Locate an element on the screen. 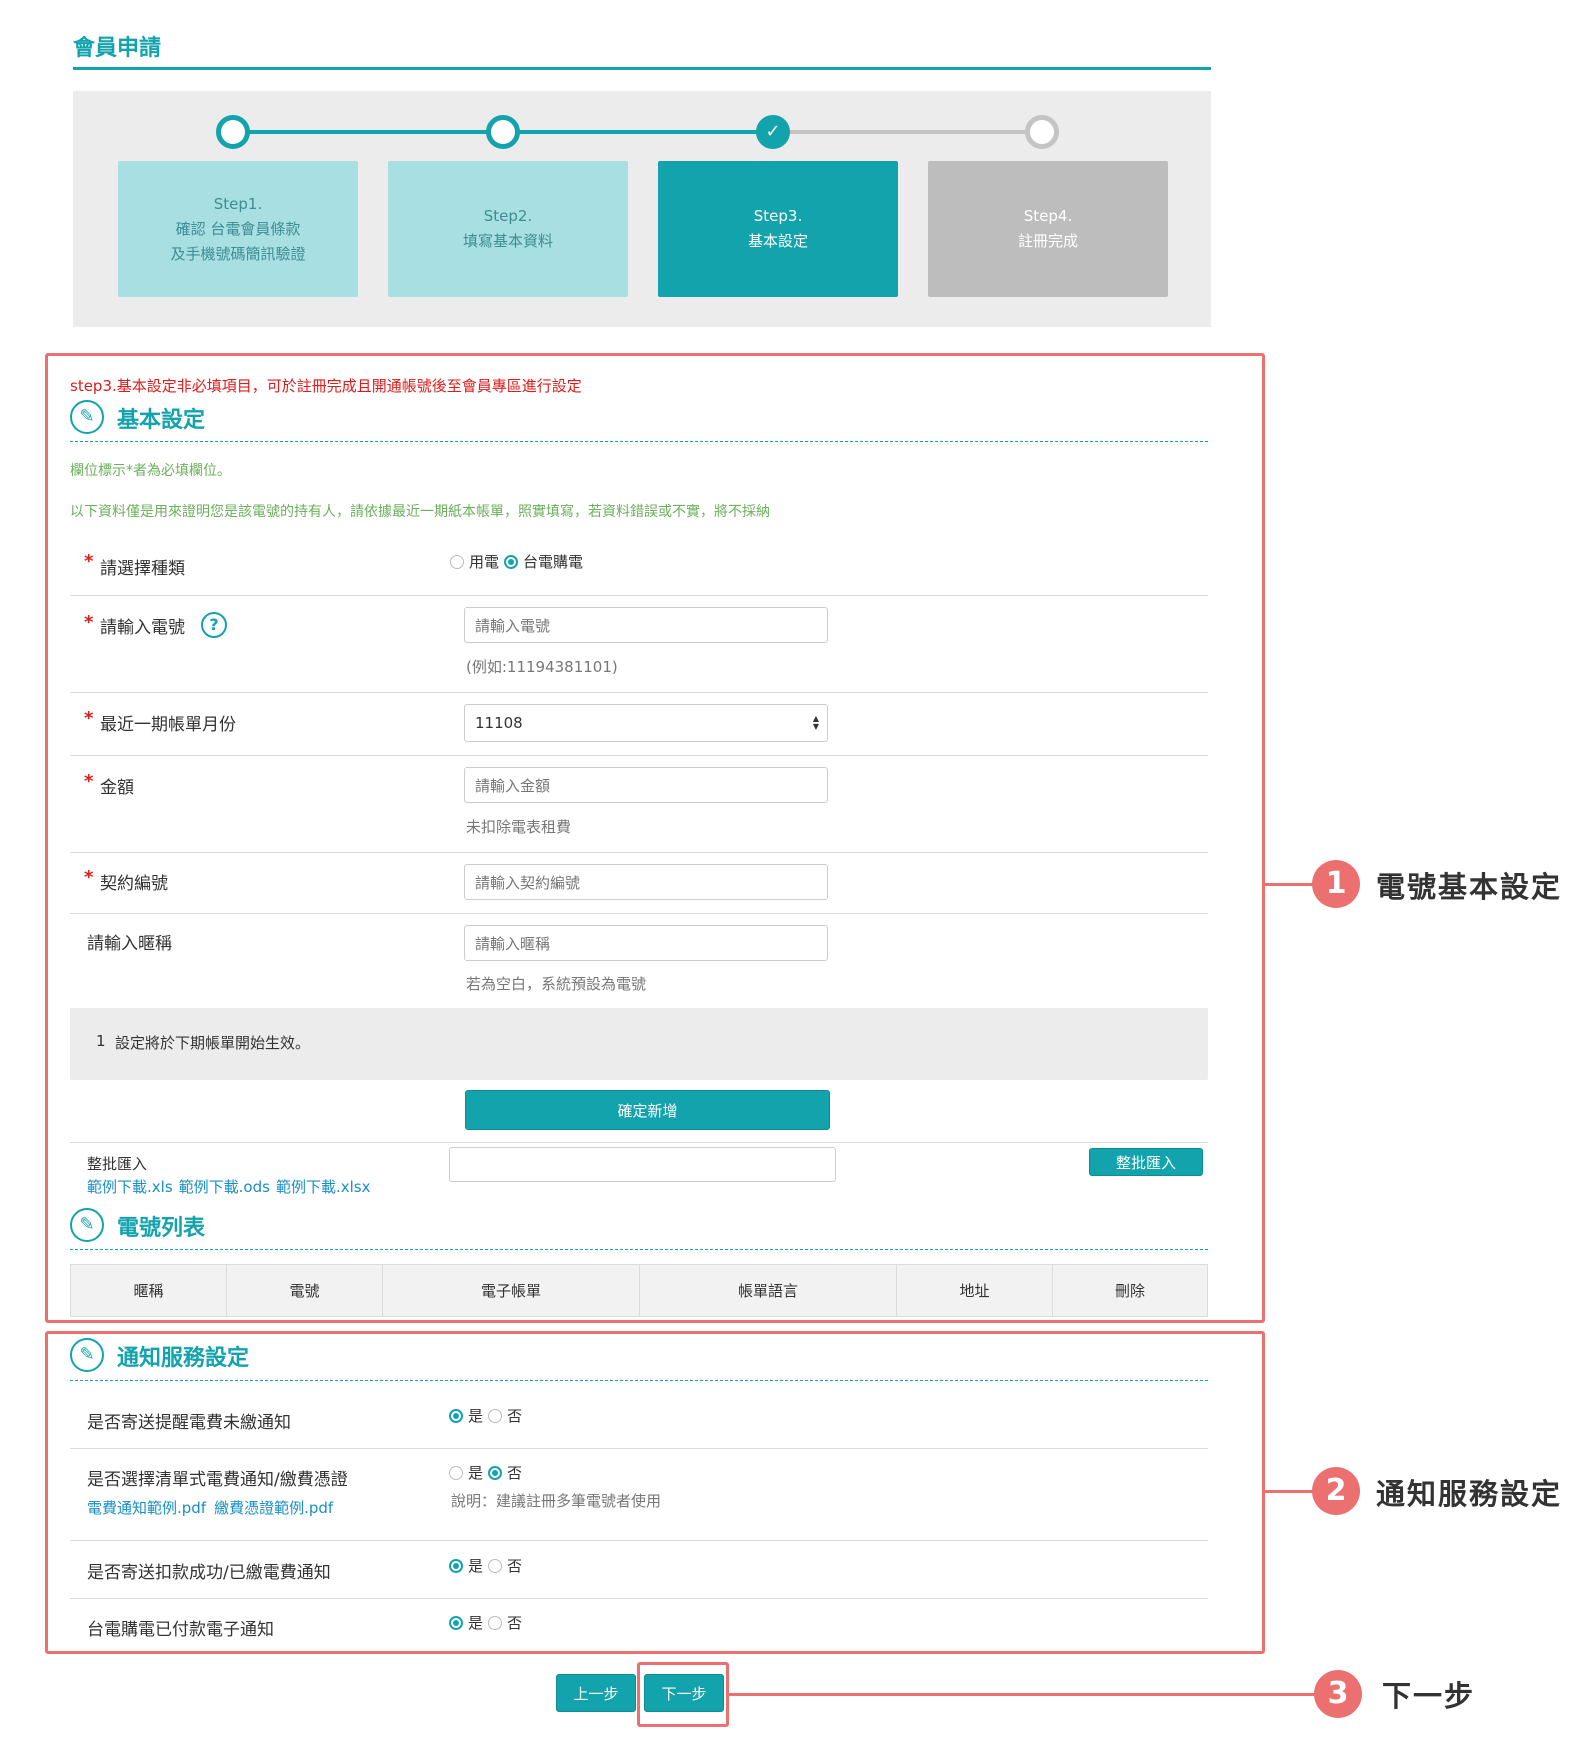  notify-purchase-paid-label: 台電購電已付款電子通知 is located at coordinates (180, 1630).